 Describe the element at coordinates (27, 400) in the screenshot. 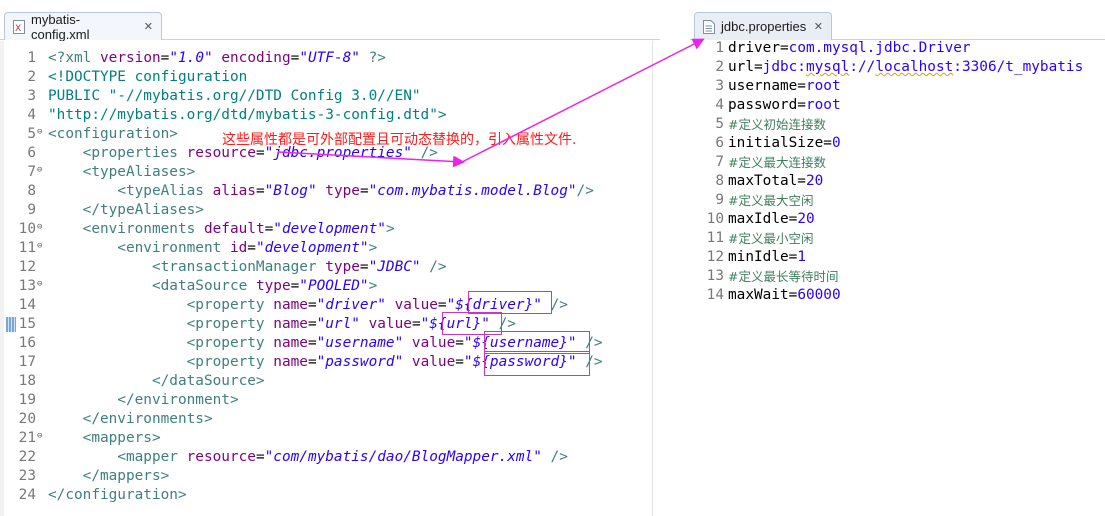

I see `line-number: 19` at that location.